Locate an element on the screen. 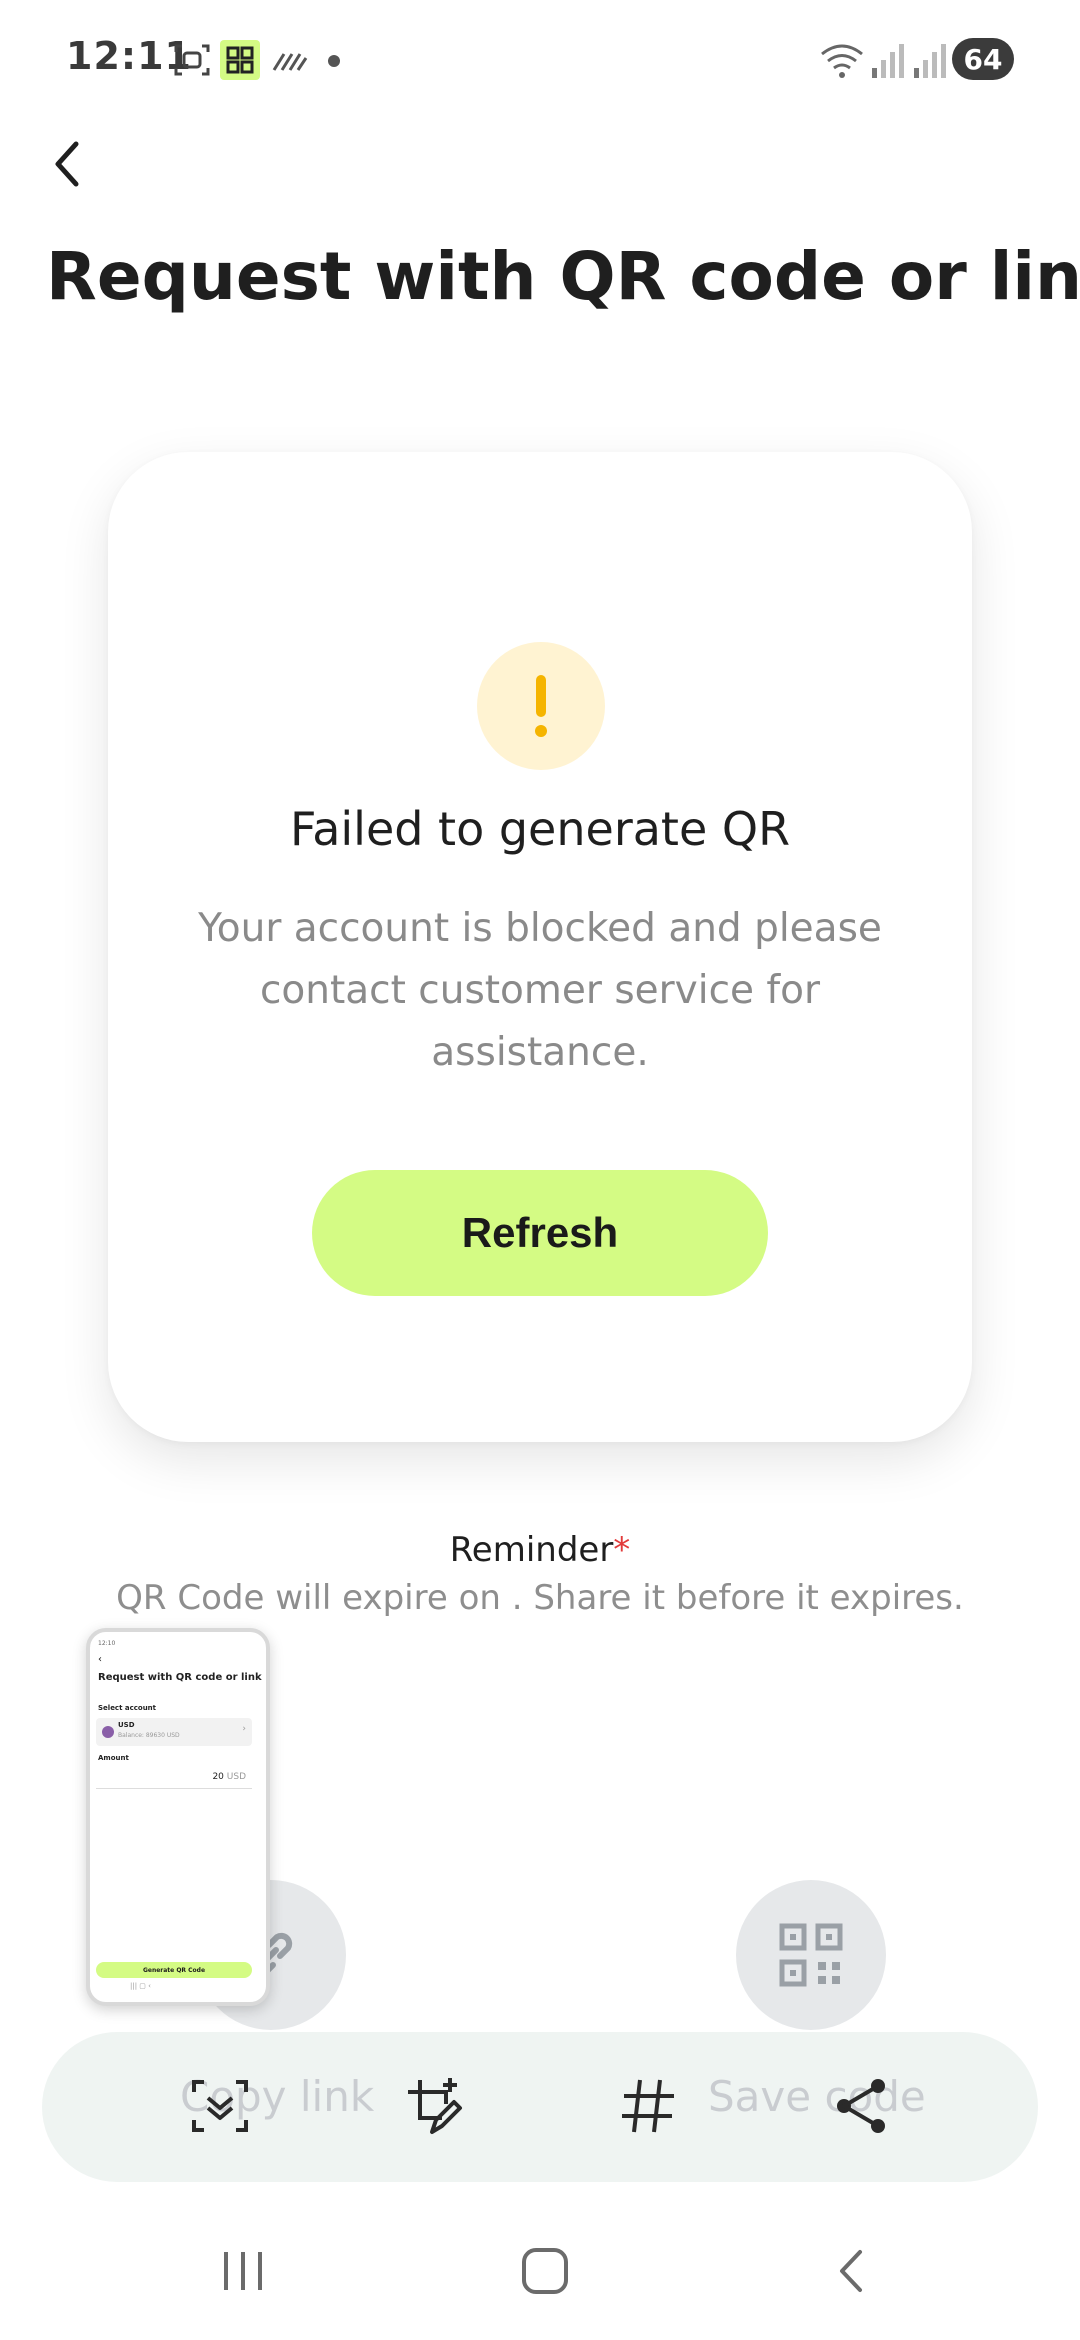 The image size is (1080, 2340). recents-icon is located at coordinates (243, 2271).